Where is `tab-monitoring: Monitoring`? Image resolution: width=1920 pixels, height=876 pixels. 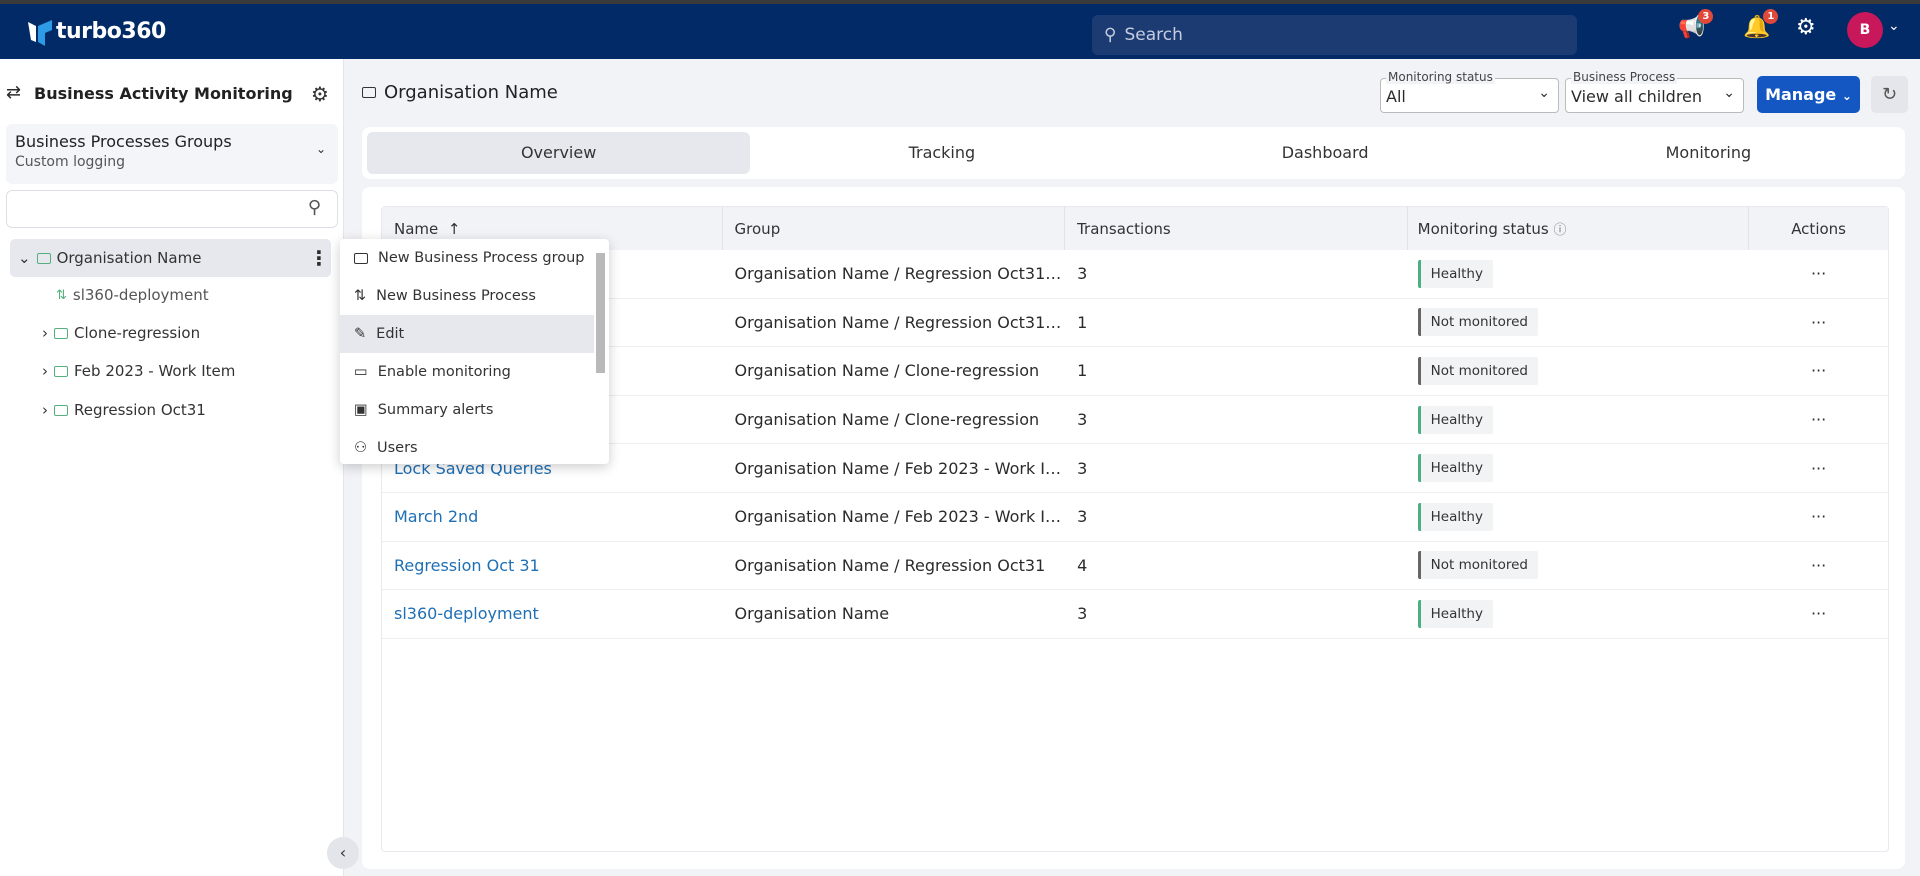 tab-monitoring: Monitoring is located at coordinates (1708, 153).